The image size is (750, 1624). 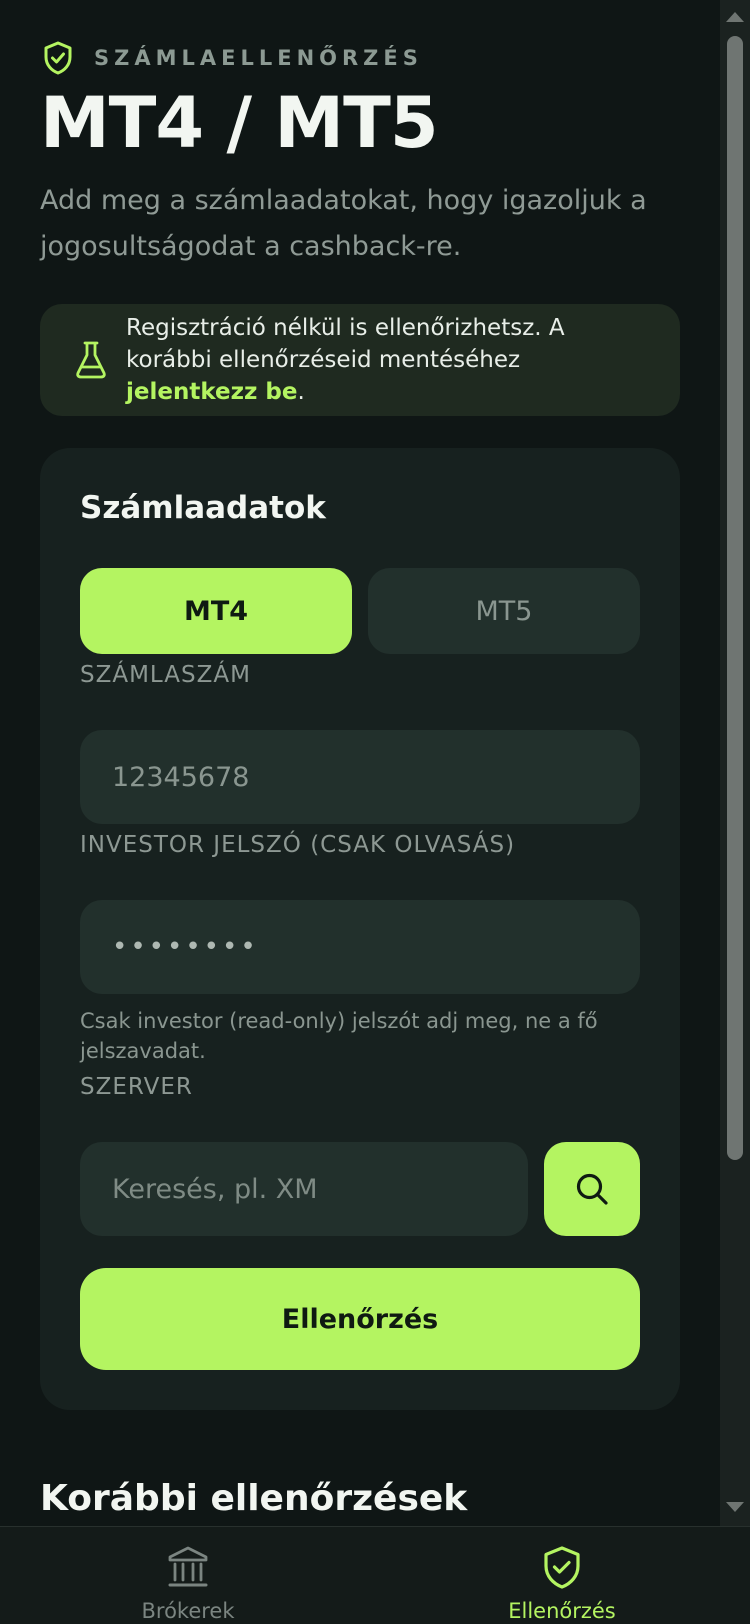 I want to click on search-icon, so click(x=592, y=1189).